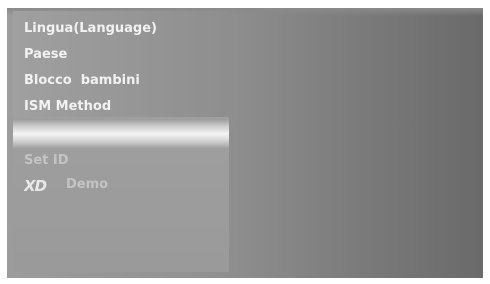 Image resolution: width=490 pixels, height=284 pixels. Describe the element at coordinates (87, 184) in the screenshot. I see `menu-item-xd-demo-label: Demo` at that location.